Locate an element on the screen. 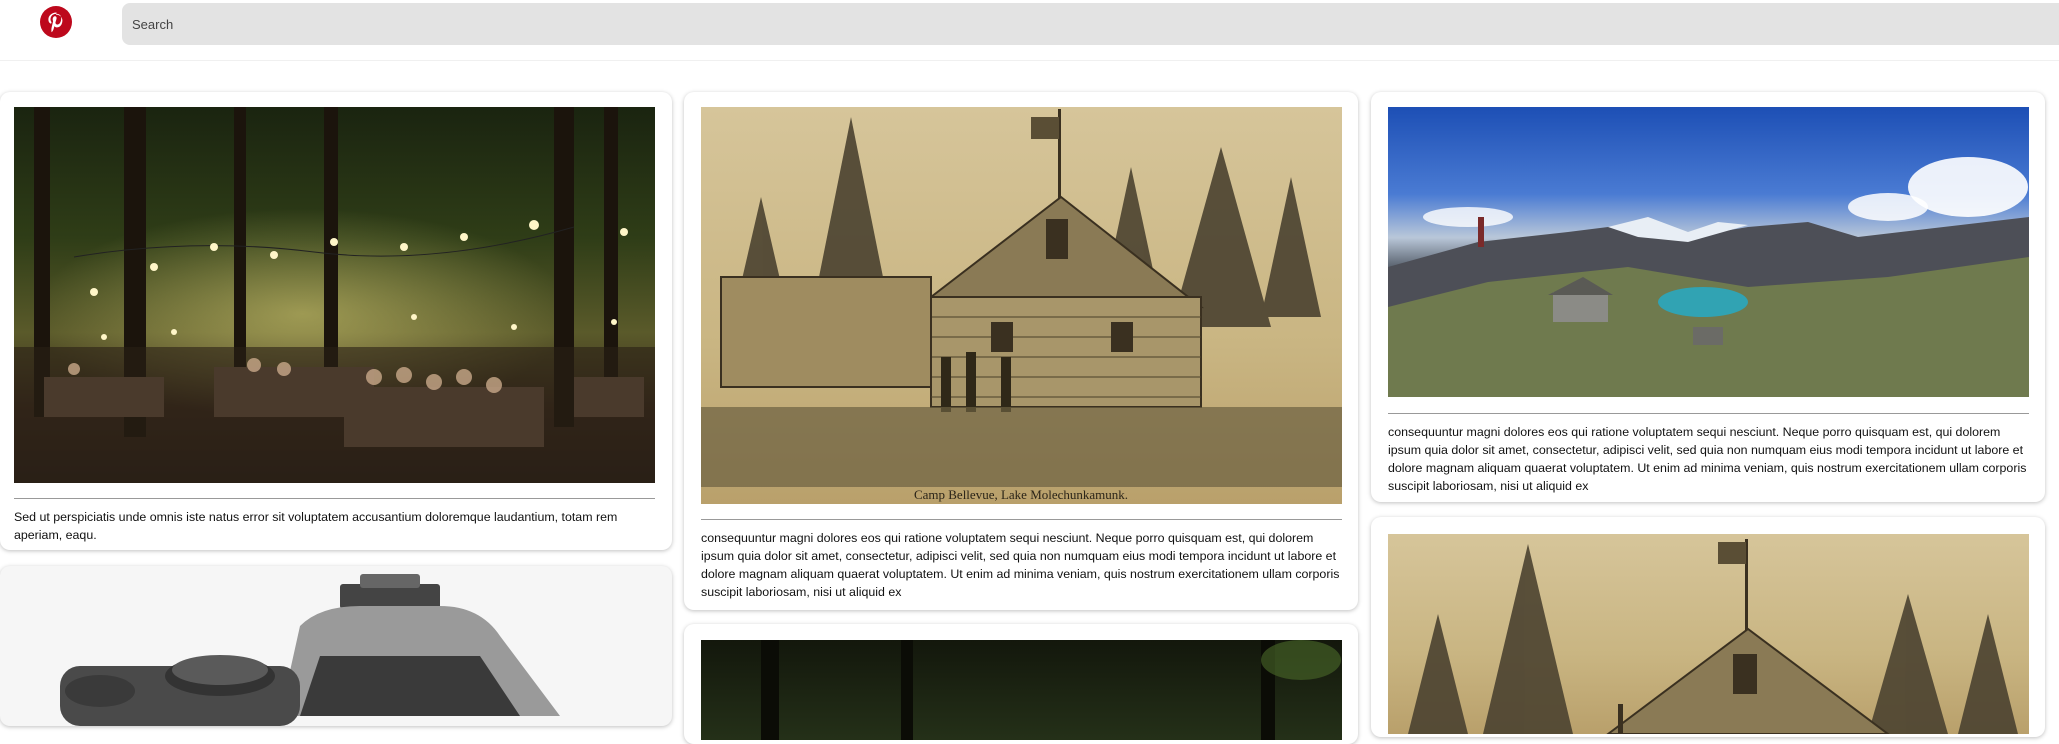 This screenshot has width=2059, height=744. alpine-lake-illustration is located at coordinates (1708, 277).